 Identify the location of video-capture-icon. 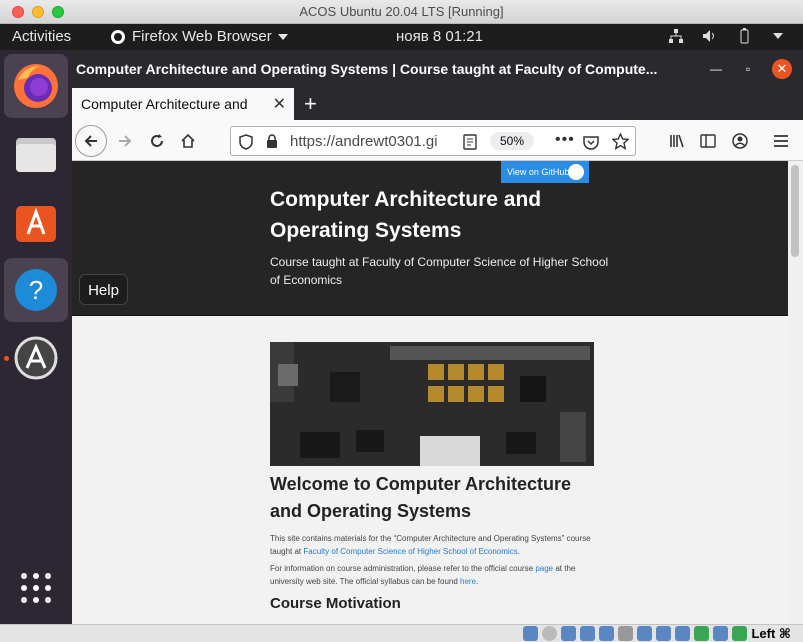
(663, 633).